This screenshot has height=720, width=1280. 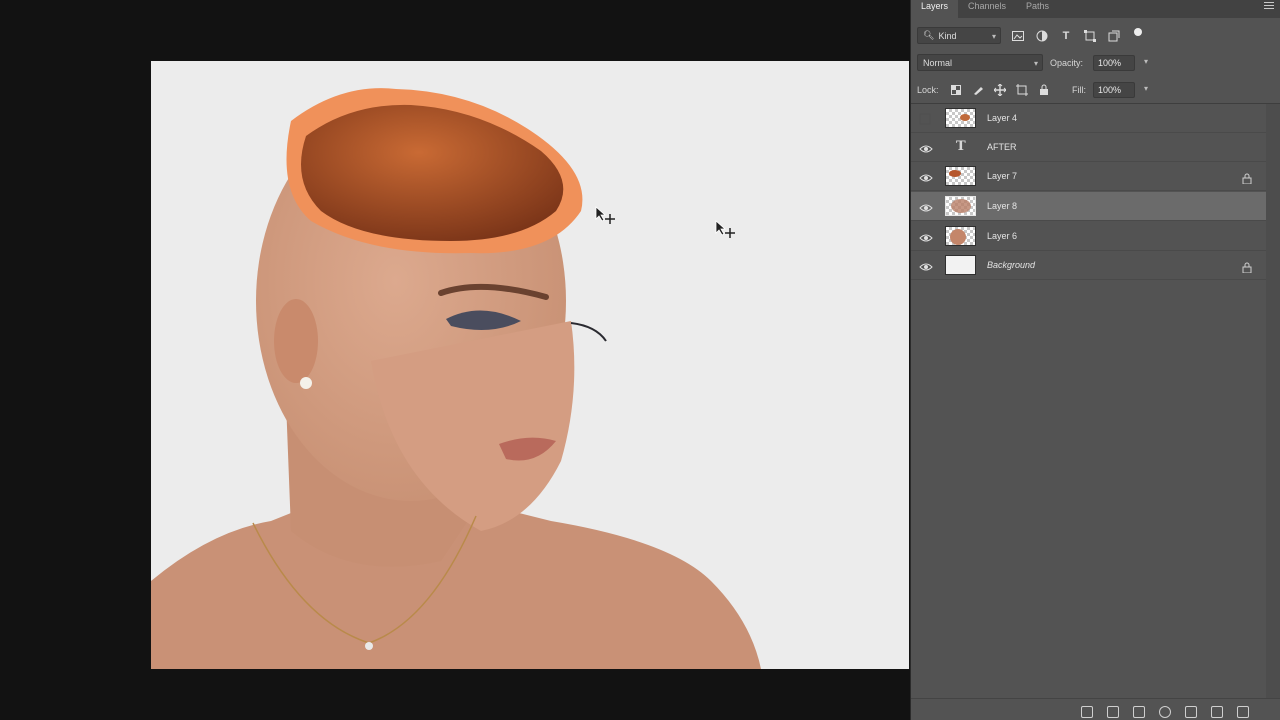 I want to click on layer-style-icon, so click(x=1113, y=712).